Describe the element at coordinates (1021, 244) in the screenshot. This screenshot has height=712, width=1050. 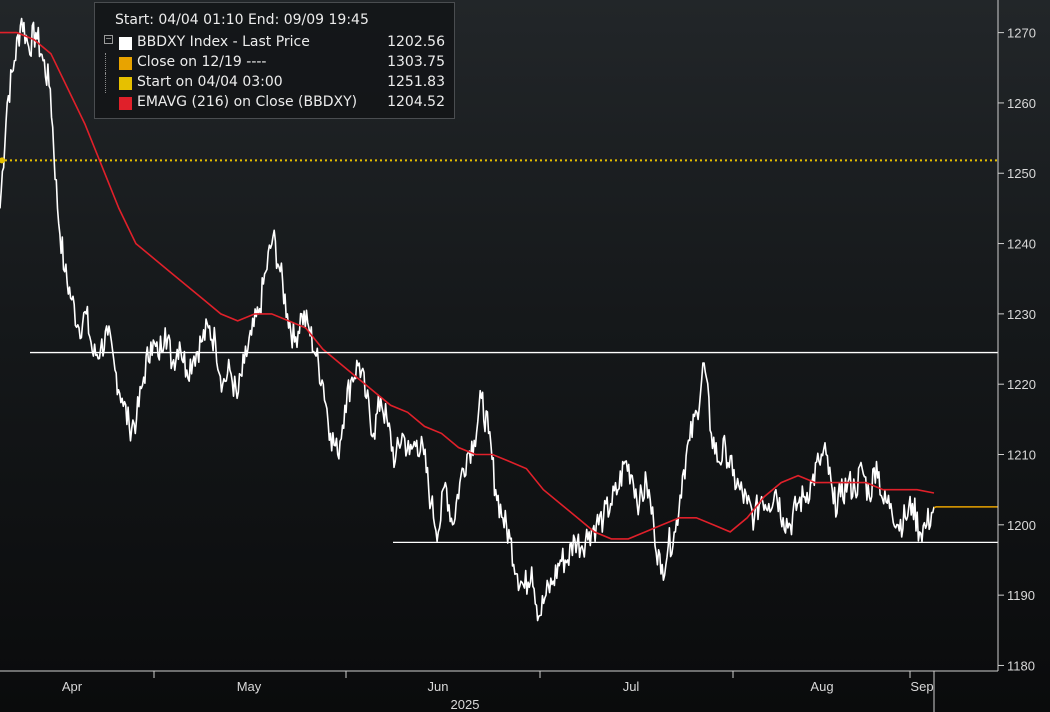
I see `y-tick-label: 1240` at that location.